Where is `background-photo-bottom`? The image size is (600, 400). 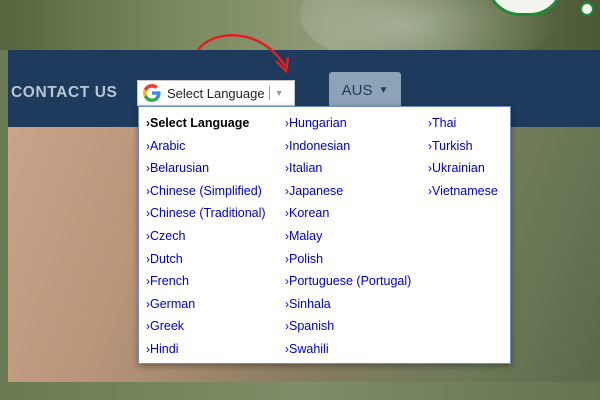
background-photo-bottom is located at coordinates (300, 391).